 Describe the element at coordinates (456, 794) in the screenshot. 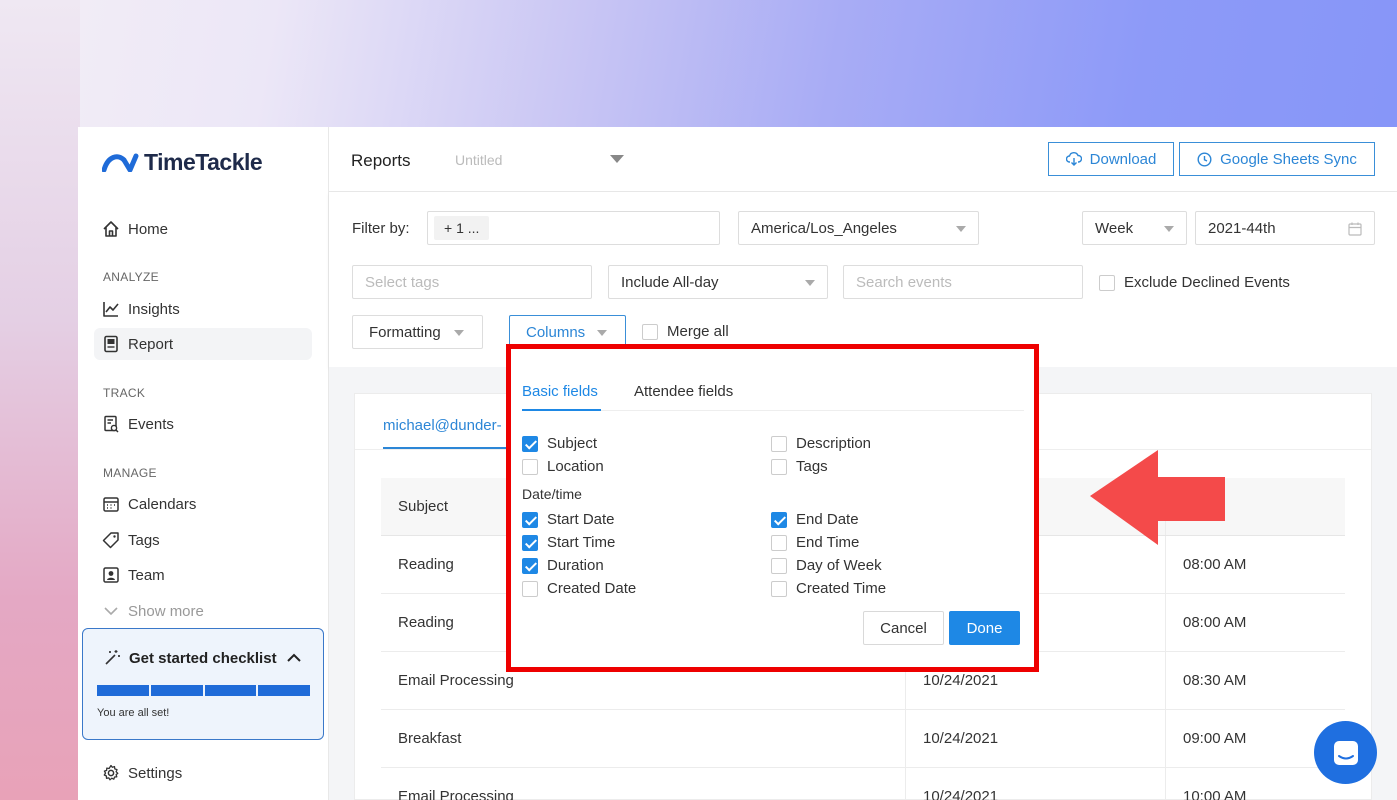

I see `cell-subject: Email Processing` at that location.